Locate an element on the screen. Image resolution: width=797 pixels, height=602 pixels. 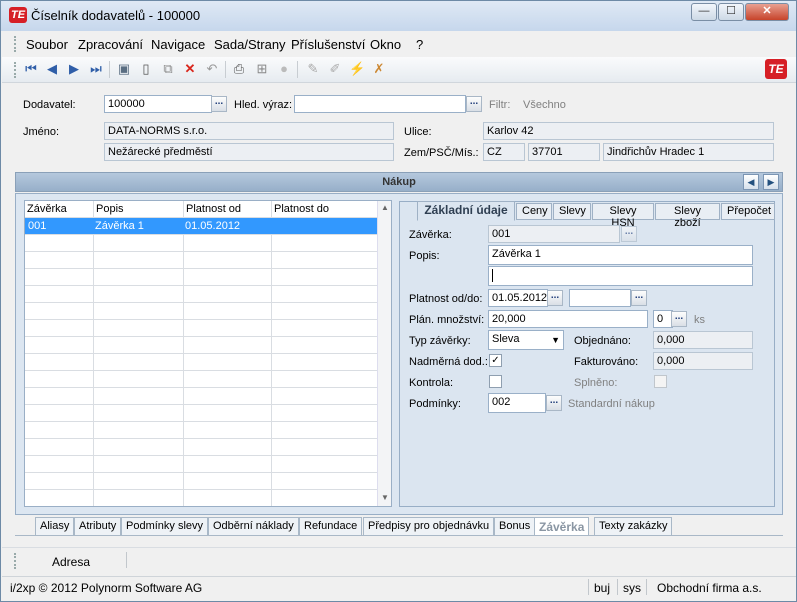
edit2-icon: ✐ is located at coordinates (335, 69).